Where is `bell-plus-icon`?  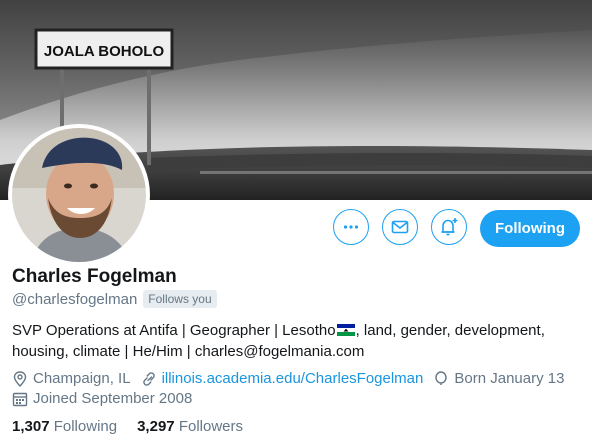
bell-plus-icon is located at coordinates (449, 227).